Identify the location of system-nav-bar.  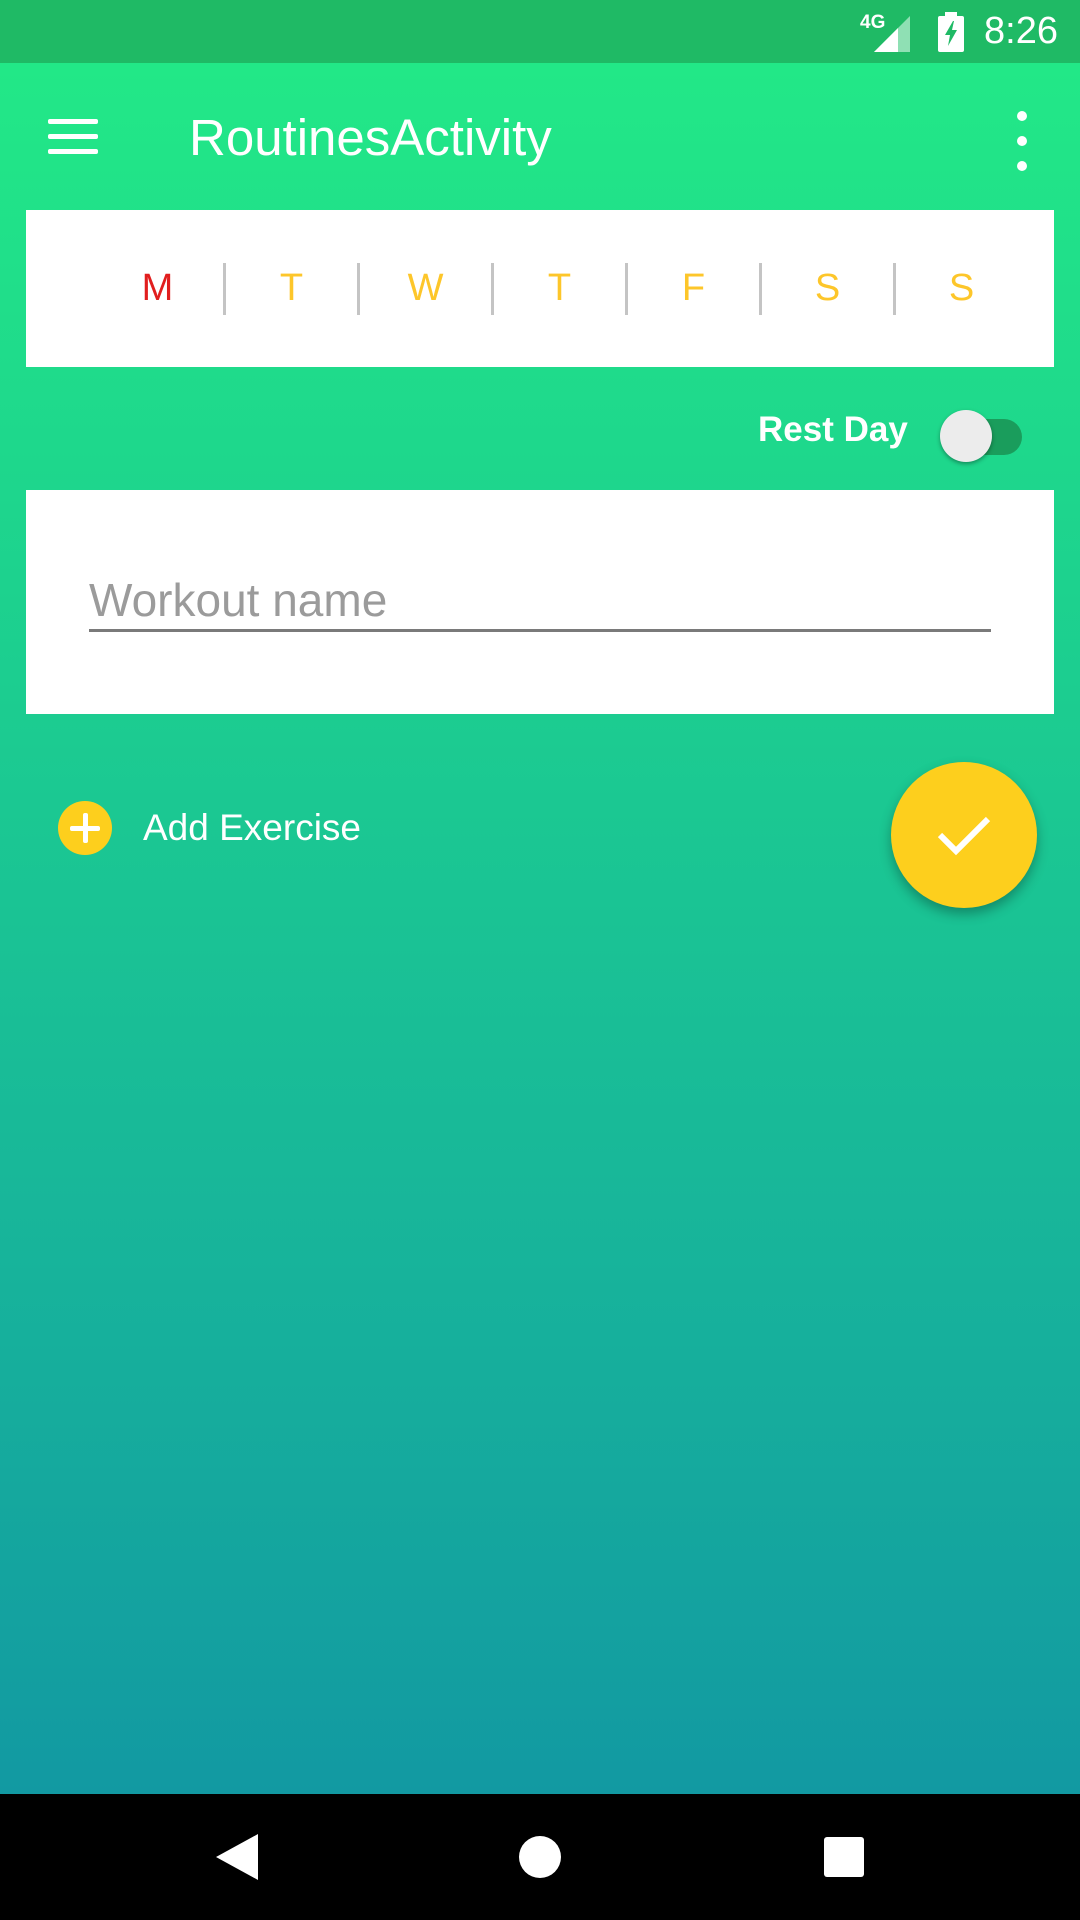
(540, 1857).